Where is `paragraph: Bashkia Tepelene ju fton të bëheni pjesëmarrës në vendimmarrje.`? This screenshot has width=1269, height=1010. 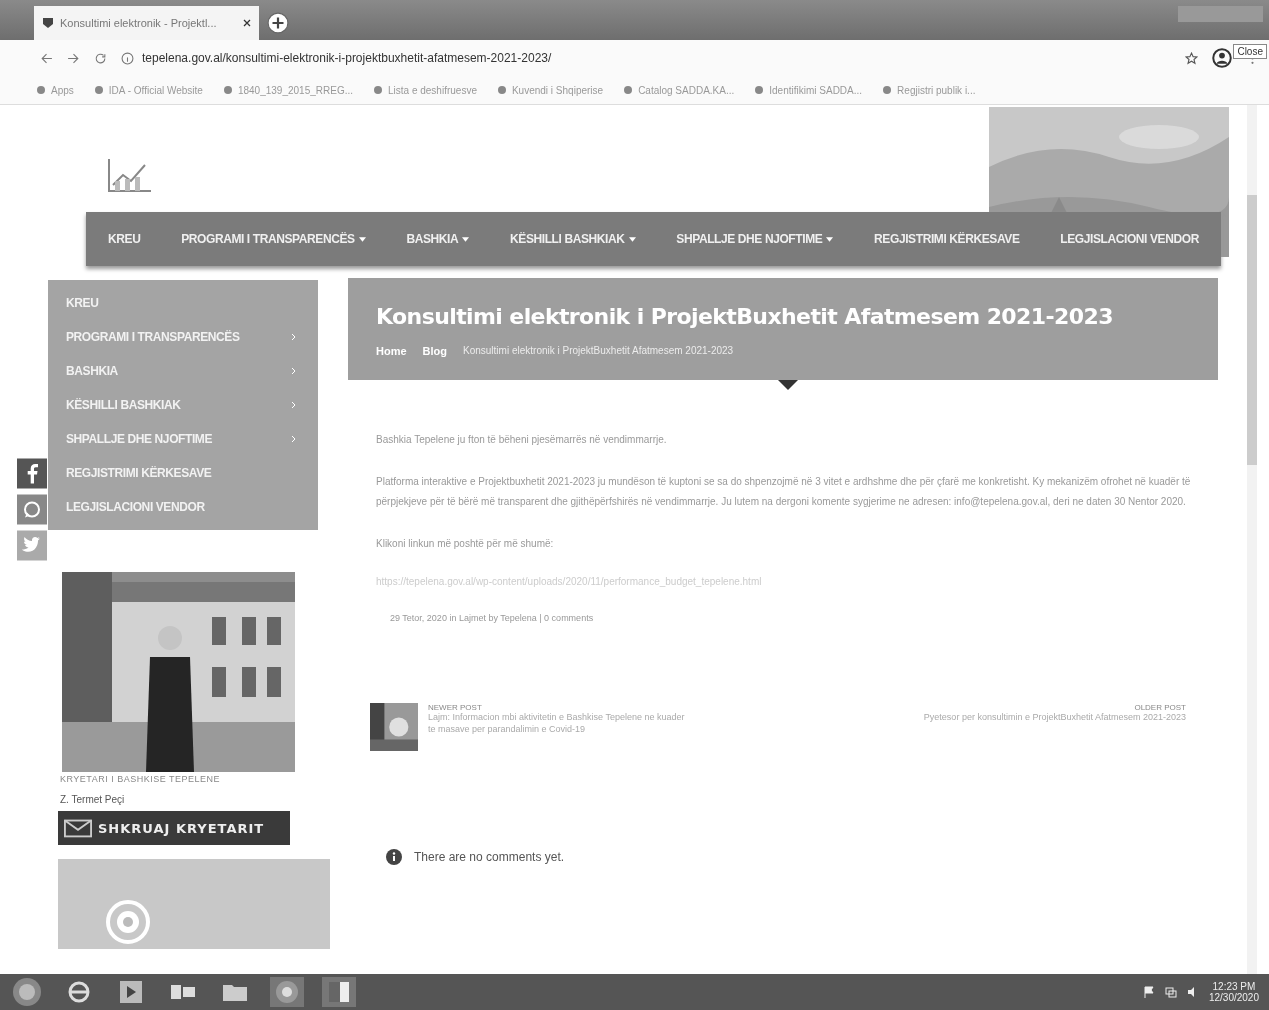
paragraph: Bashkia Tepelene ju fton të bëheni pjesëmarrës në vendimmarrje. is located at coordinates (522, 440).